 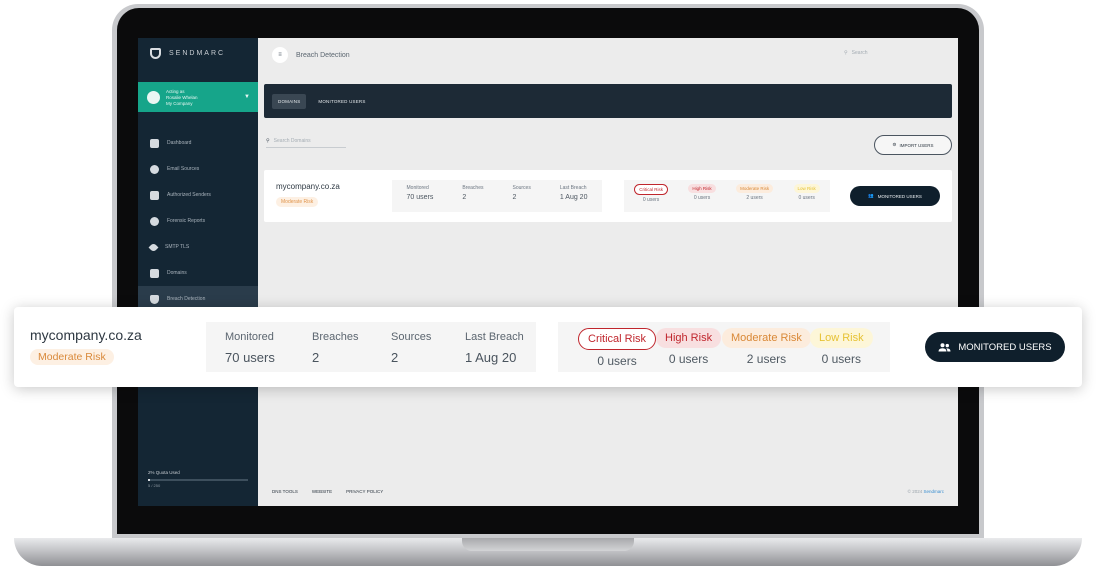 I want to click on sidebar-item-forensic-reports: Forensic Reports, so click(x=198, y=221).